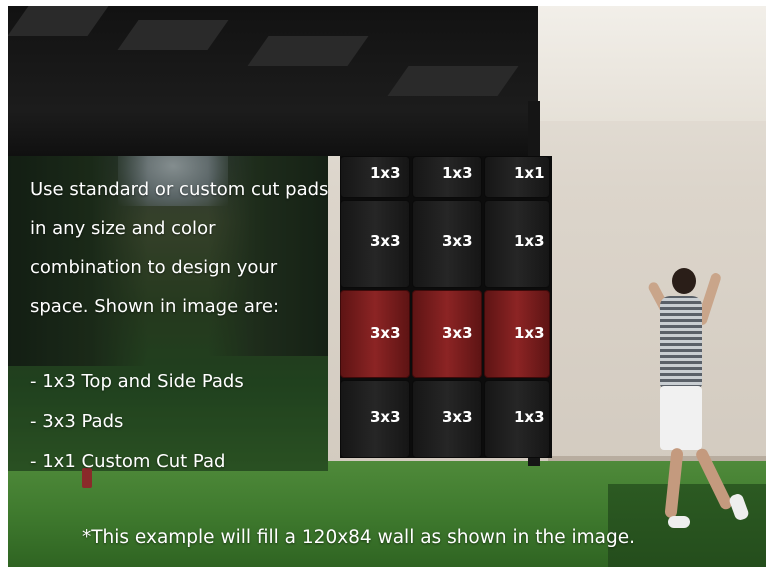 This screenshot has width=774, height=571. I want to click on golfer-shorts, so click(681, 418).